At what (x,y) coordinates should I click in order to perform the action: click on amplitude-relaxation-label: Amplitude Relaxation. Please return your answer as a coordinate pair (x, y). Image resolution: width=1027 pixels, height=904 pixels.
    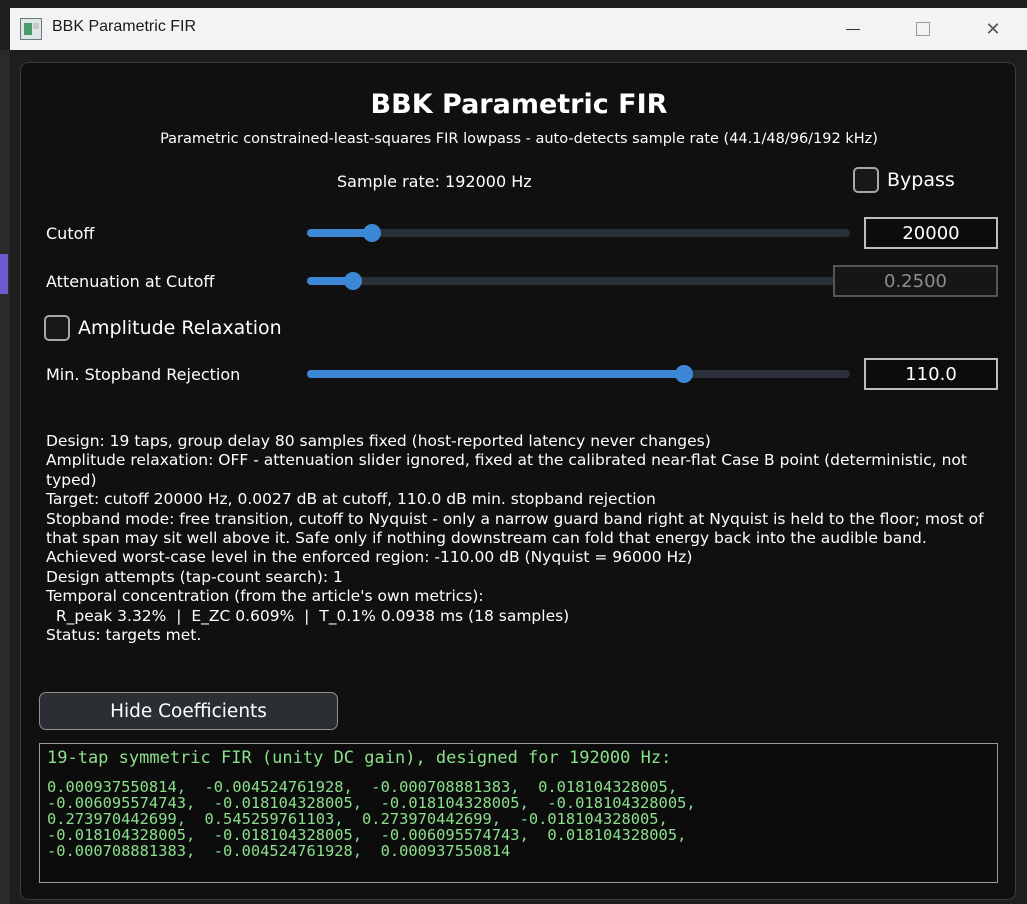
    Looking at the image, I should click on (180, 328).